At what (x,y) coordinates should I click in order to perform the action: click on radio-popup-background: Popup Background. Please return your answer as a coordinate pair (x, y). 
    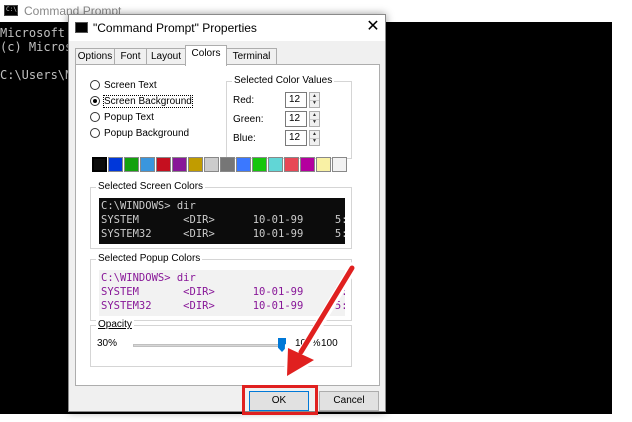
    Looking at the image, I should click on (139, 133).